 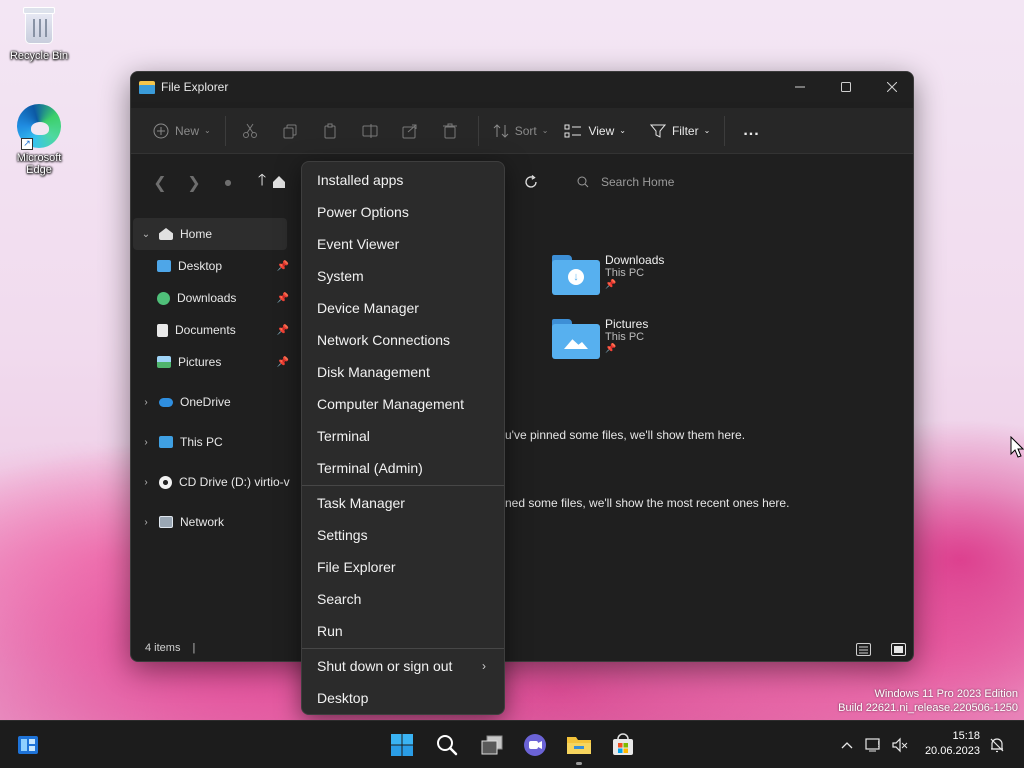 I want to click on taskbar-file-explorer-button, so click(x=579, y=745).